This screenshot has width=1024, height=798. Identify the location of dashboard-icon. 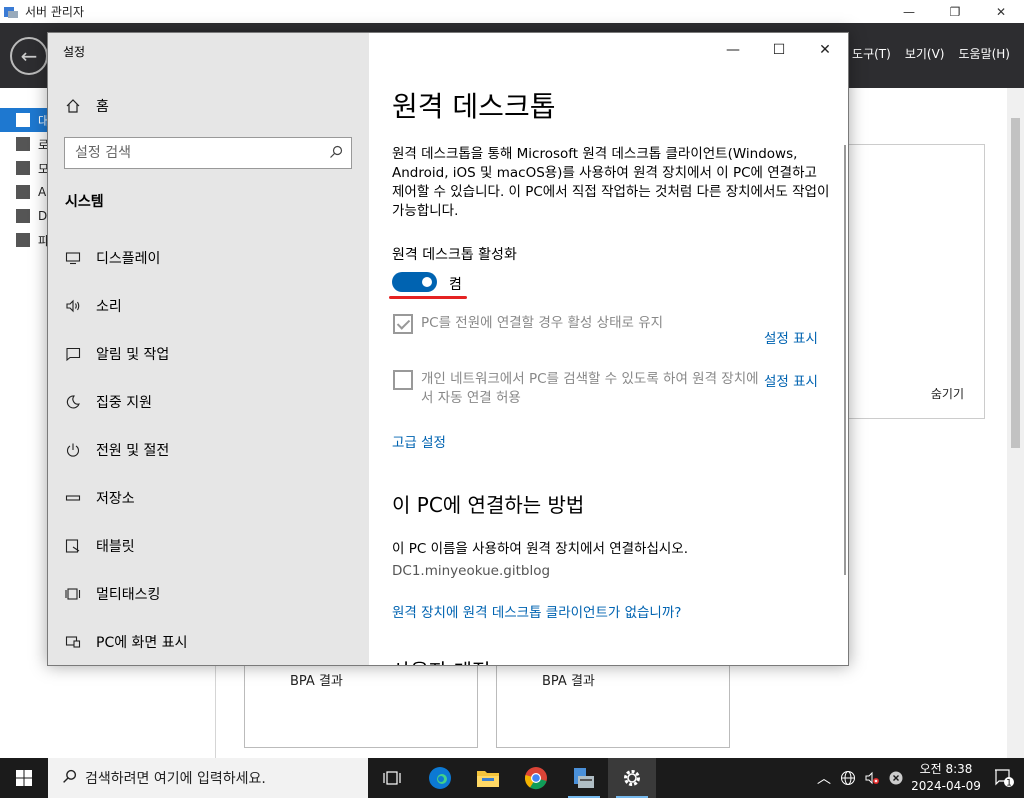
(23, 120).